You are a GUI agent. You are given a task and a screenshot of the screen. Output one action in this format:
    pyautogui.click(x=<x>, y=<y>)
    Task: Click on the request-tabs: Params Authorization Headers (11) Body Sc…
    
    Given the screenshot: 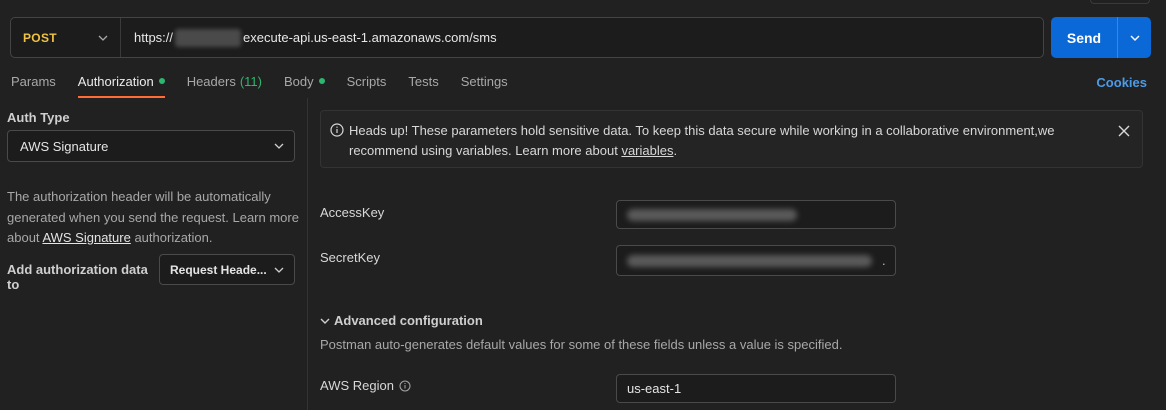 What is the action you would take?
    pyautogui.click(x=583, y=81)
    